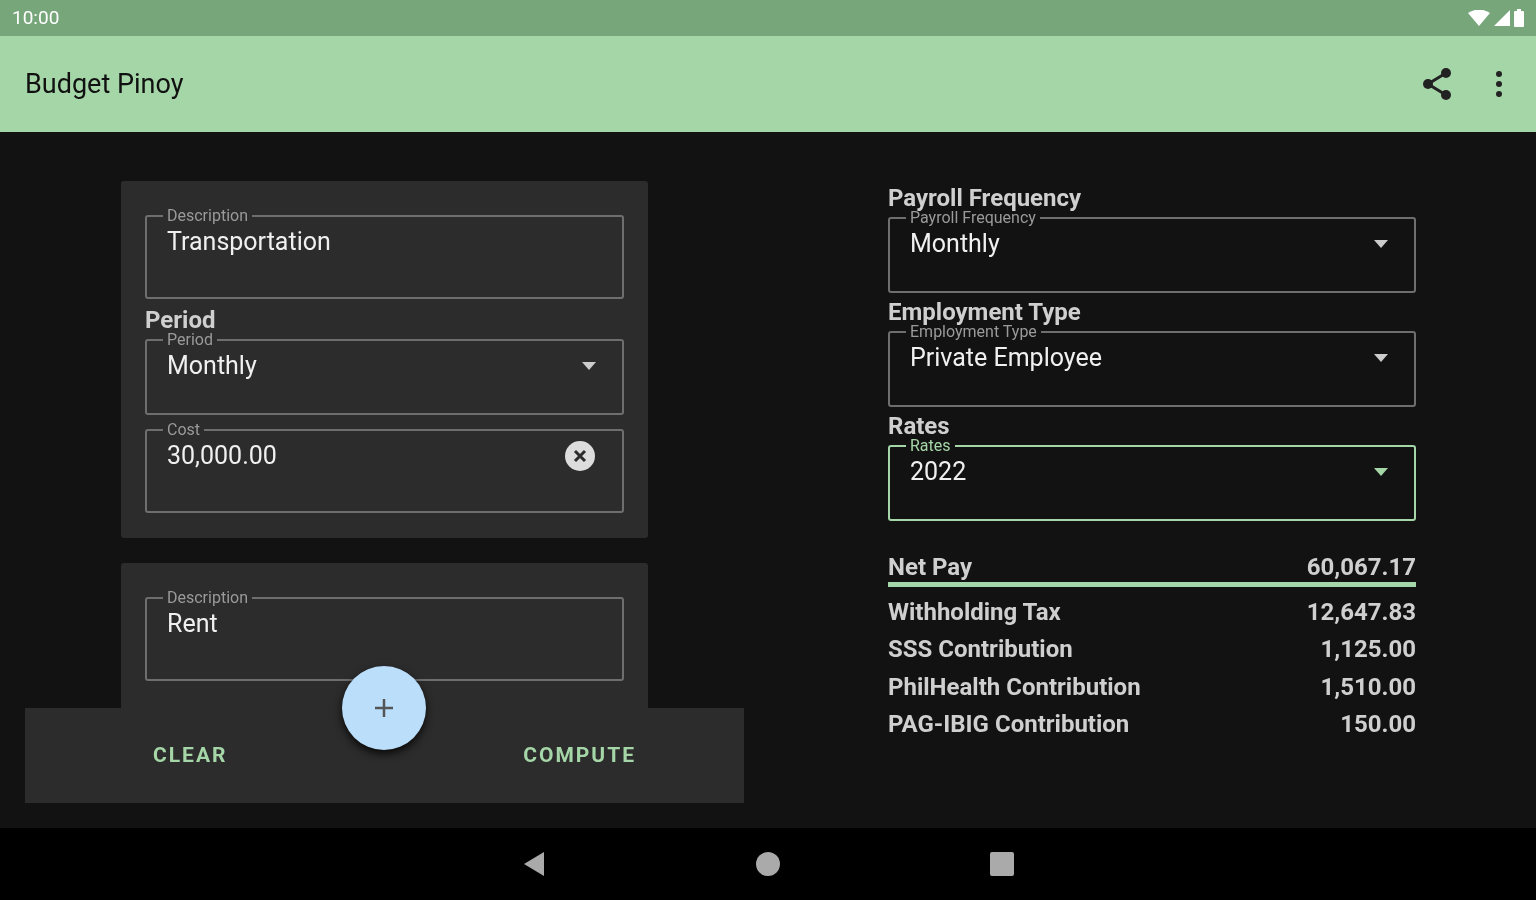 The height and width of the screenshot is (900, 1536). I want to click on more-options-icon, so click(1499, 84).